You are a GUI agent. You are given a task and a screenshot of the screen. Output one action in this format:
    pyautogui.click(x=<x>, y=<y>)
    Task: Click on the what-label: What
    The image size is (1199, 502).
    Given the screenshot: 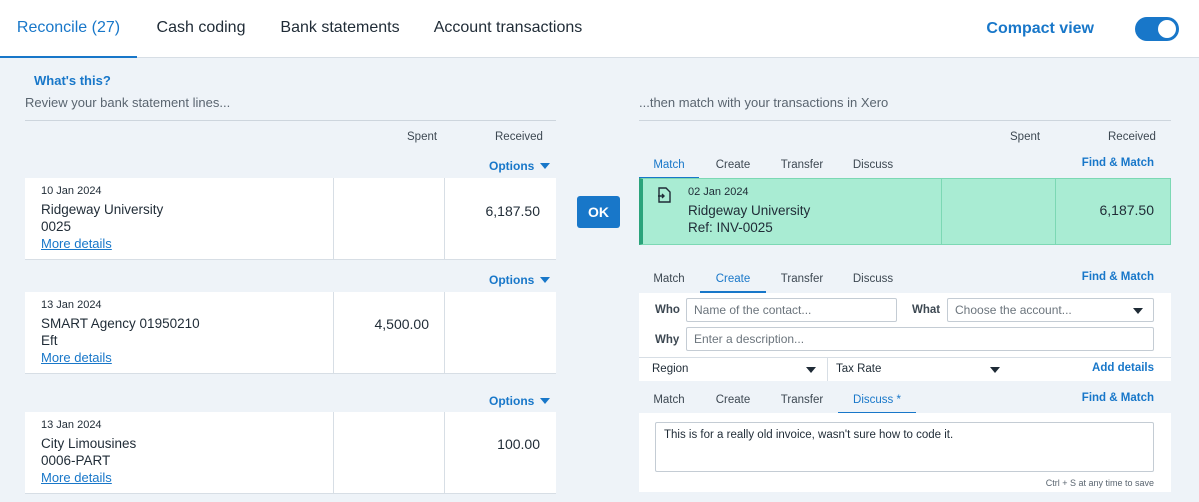 What is the action you would take?
    pyautogui.click(x=926, y=310)
    